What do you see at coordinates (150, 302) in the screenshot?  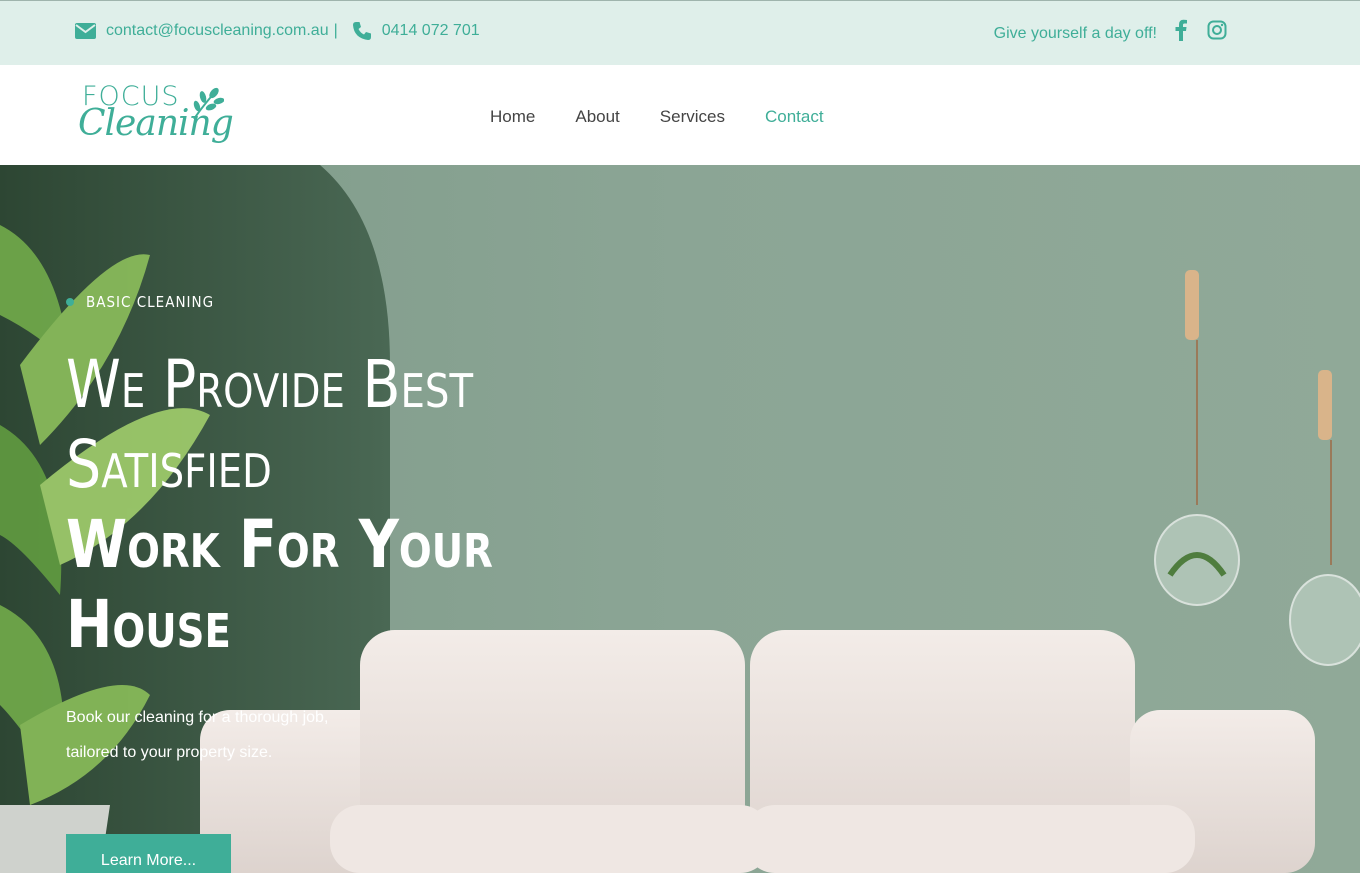 I see `hero-tag-label: BASIC CLEANING` at bounding box center [150, 302].